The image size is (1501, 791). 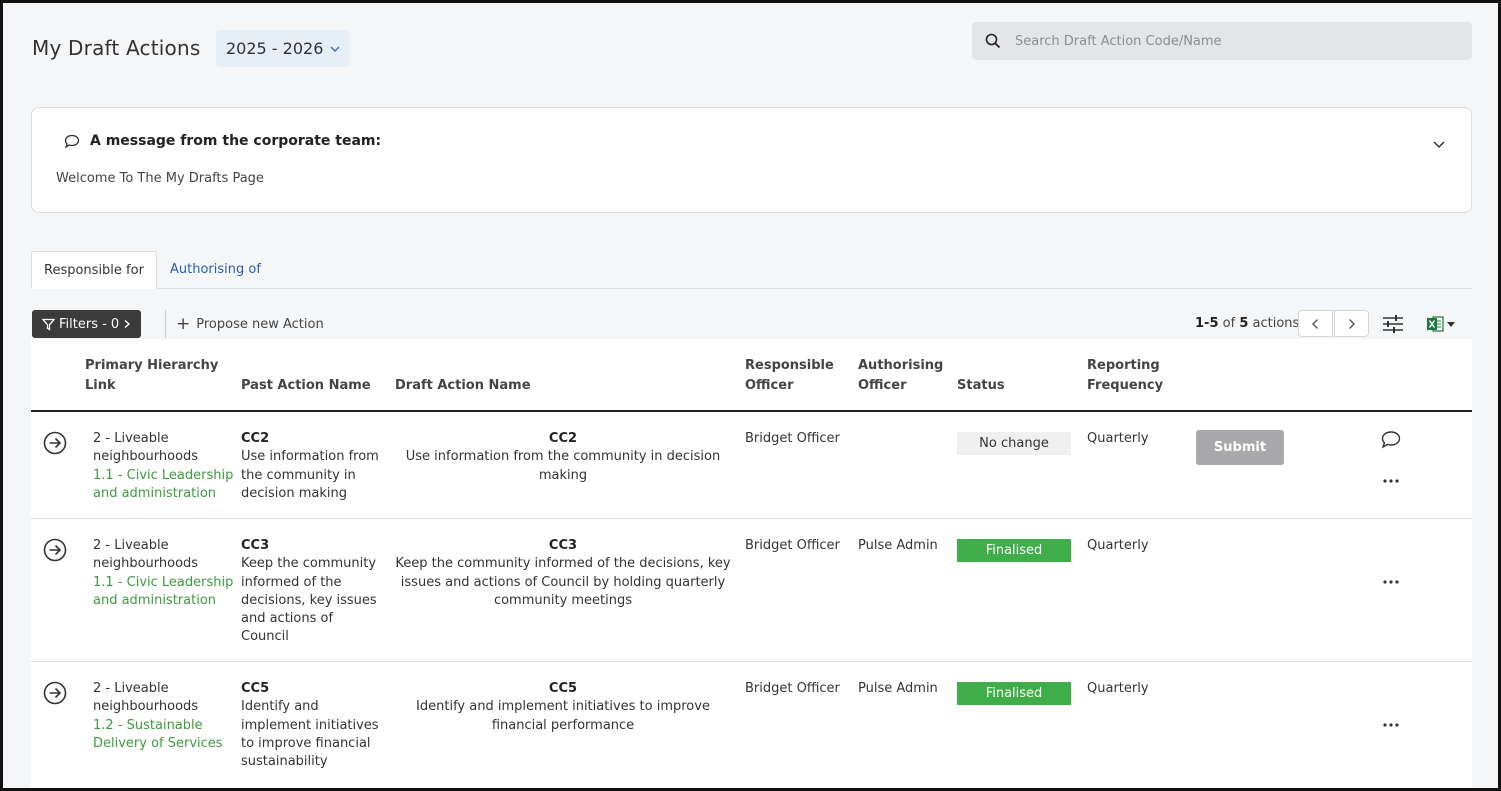 I want to click on past-action-code: CC5, so click(x=255, y=688).